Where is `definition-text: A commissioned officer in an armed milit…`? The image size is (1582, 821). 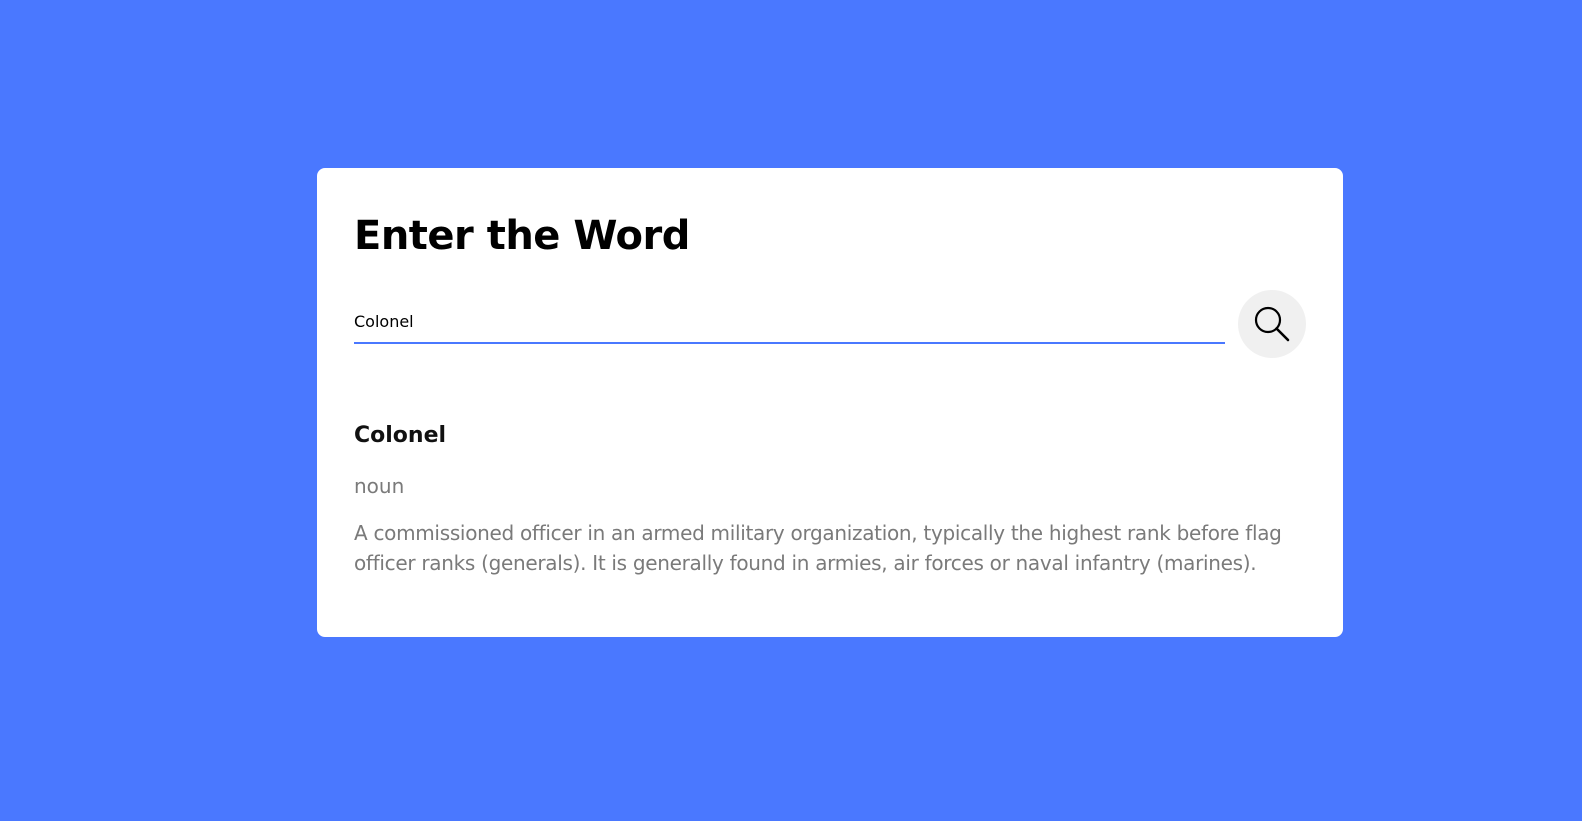
definition-text: A commissioned officer in an armed milit… is located at coordinates (818, 548).